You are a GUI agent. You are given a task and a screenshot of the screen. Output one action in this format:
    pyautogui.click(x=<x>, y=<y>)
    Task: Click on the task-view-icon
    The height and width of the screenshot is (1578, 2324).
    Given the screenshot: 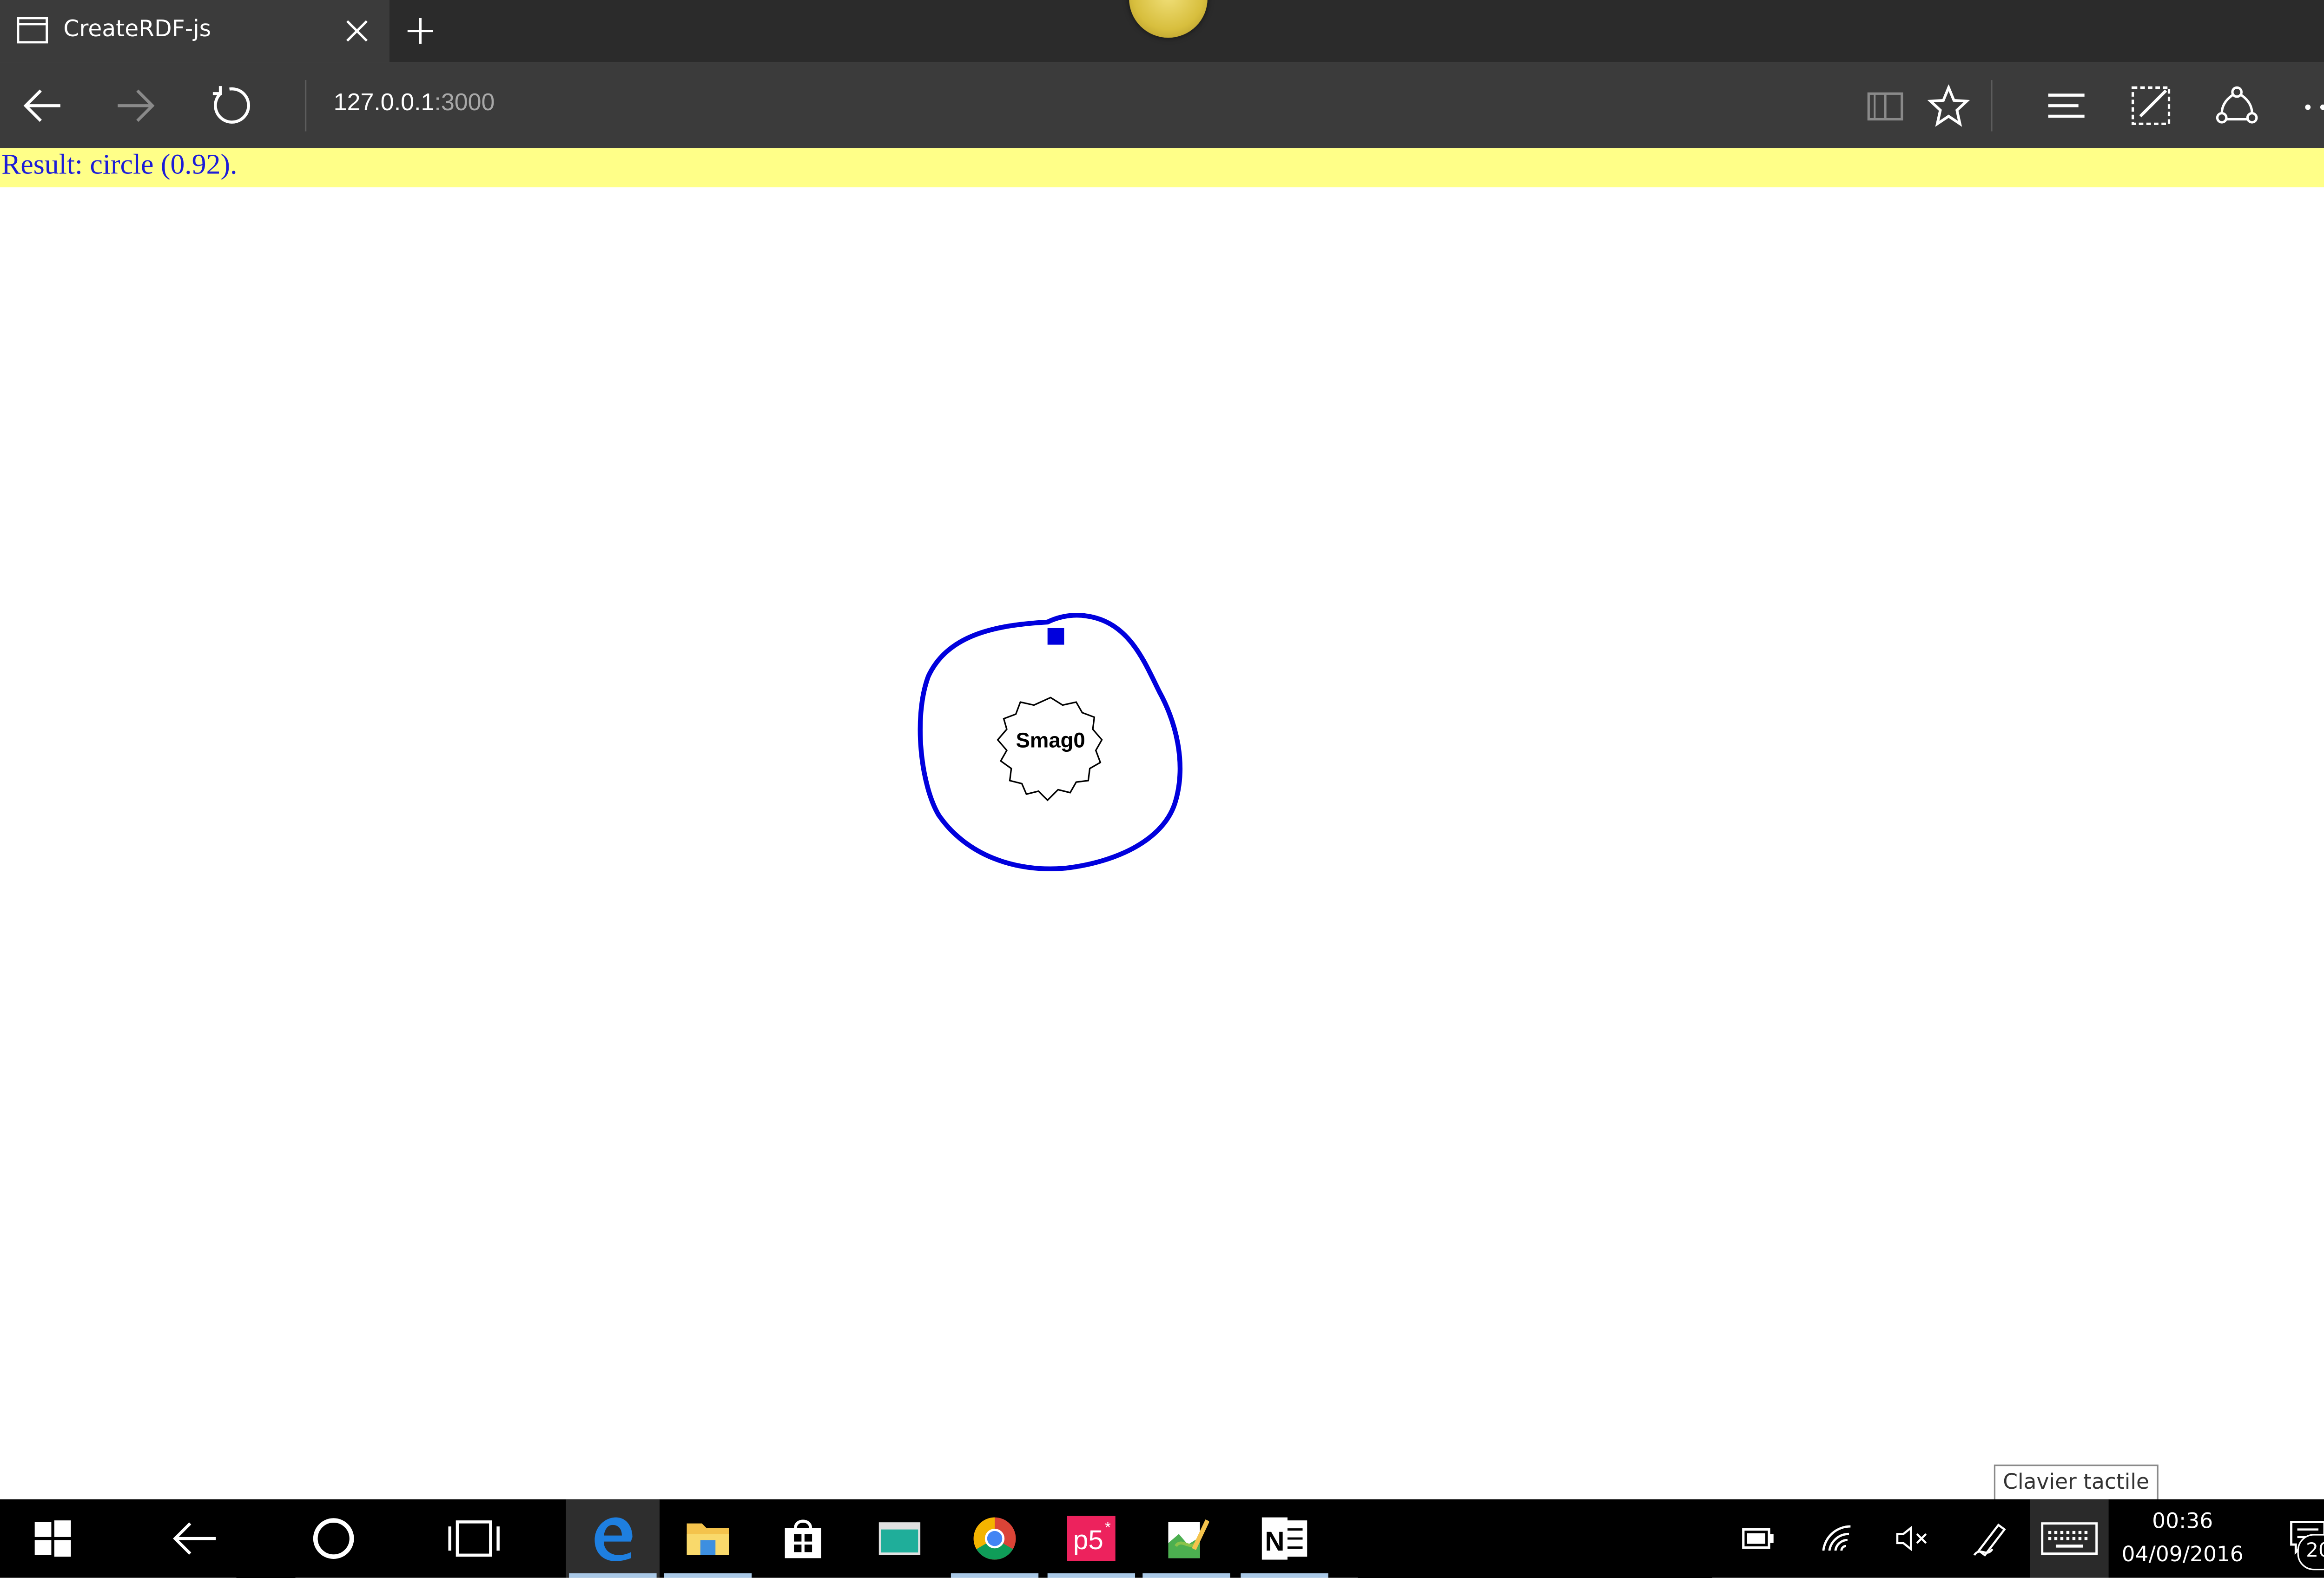 What is the action you would take?
    pyautogui.click(x=474, y=1538)
    